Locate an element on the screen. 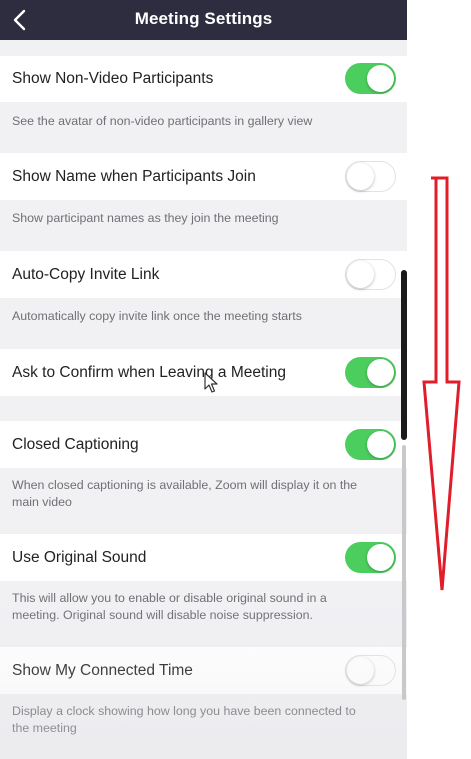 This screenshot has height=759, width=471. toggle-use-original-sound is located at coordinates (370, 557).